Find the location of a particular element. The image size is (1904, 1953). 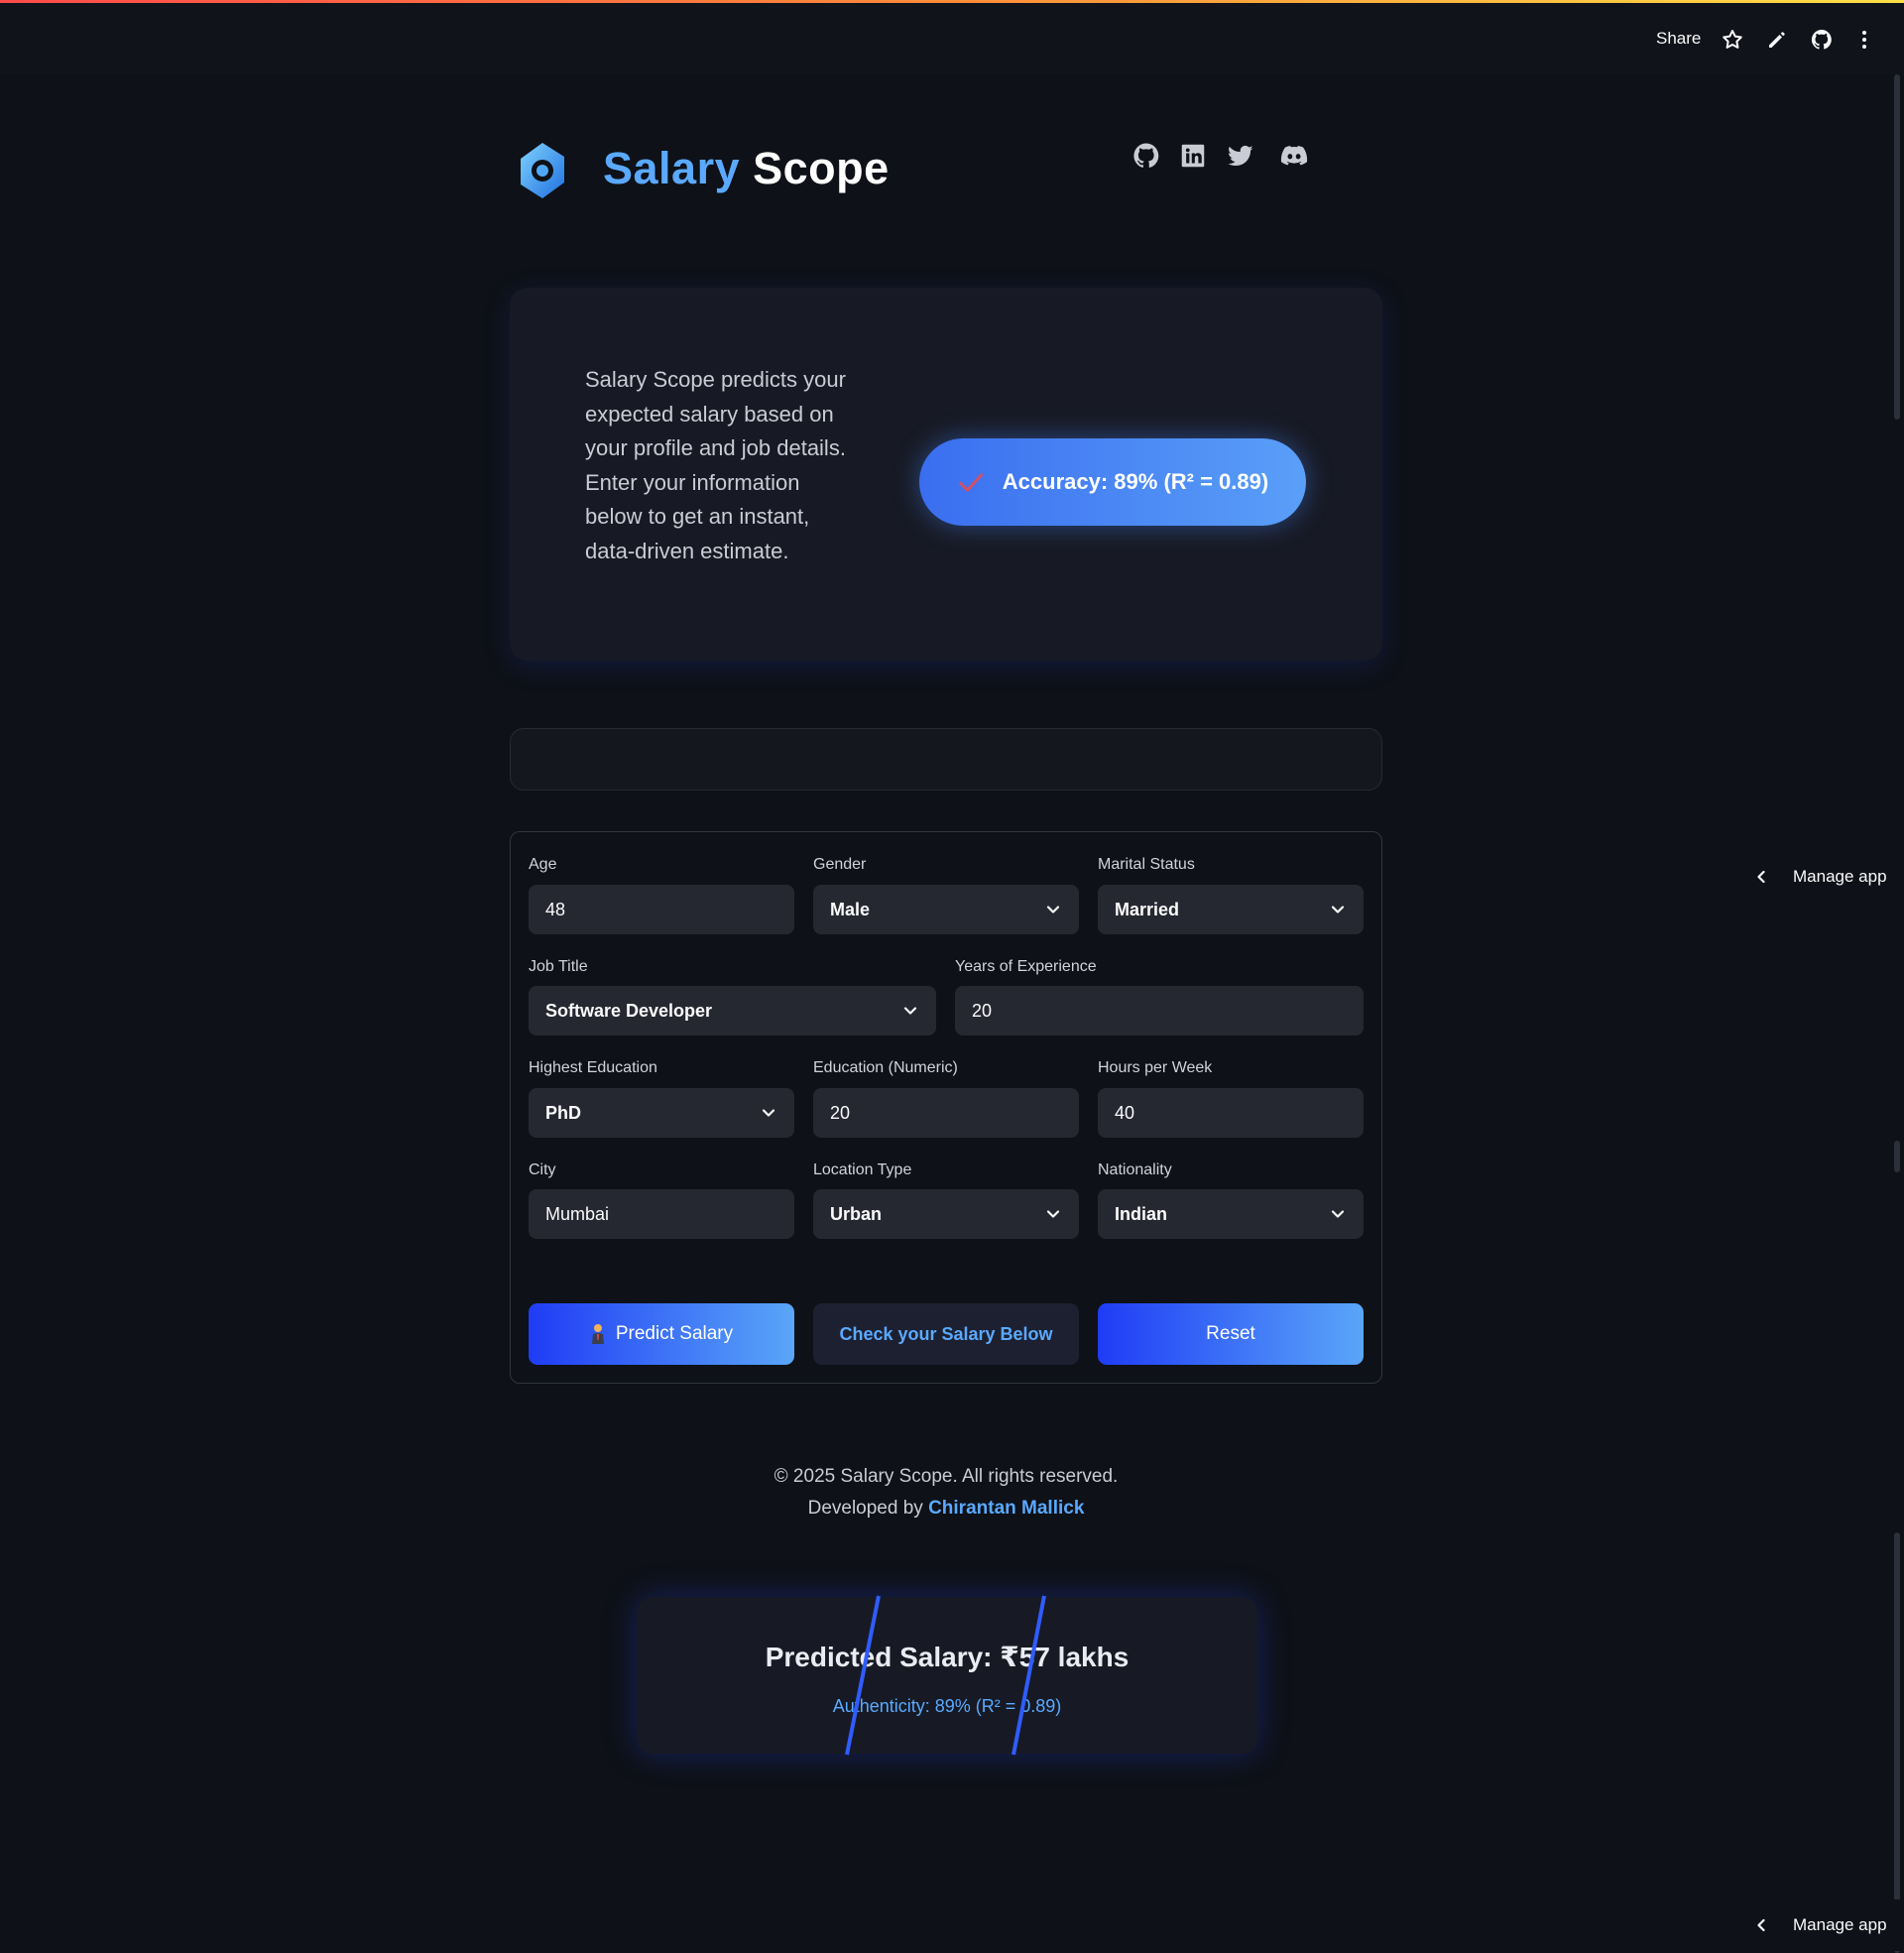

gender-select: Male is located at coordinates (946, 910).